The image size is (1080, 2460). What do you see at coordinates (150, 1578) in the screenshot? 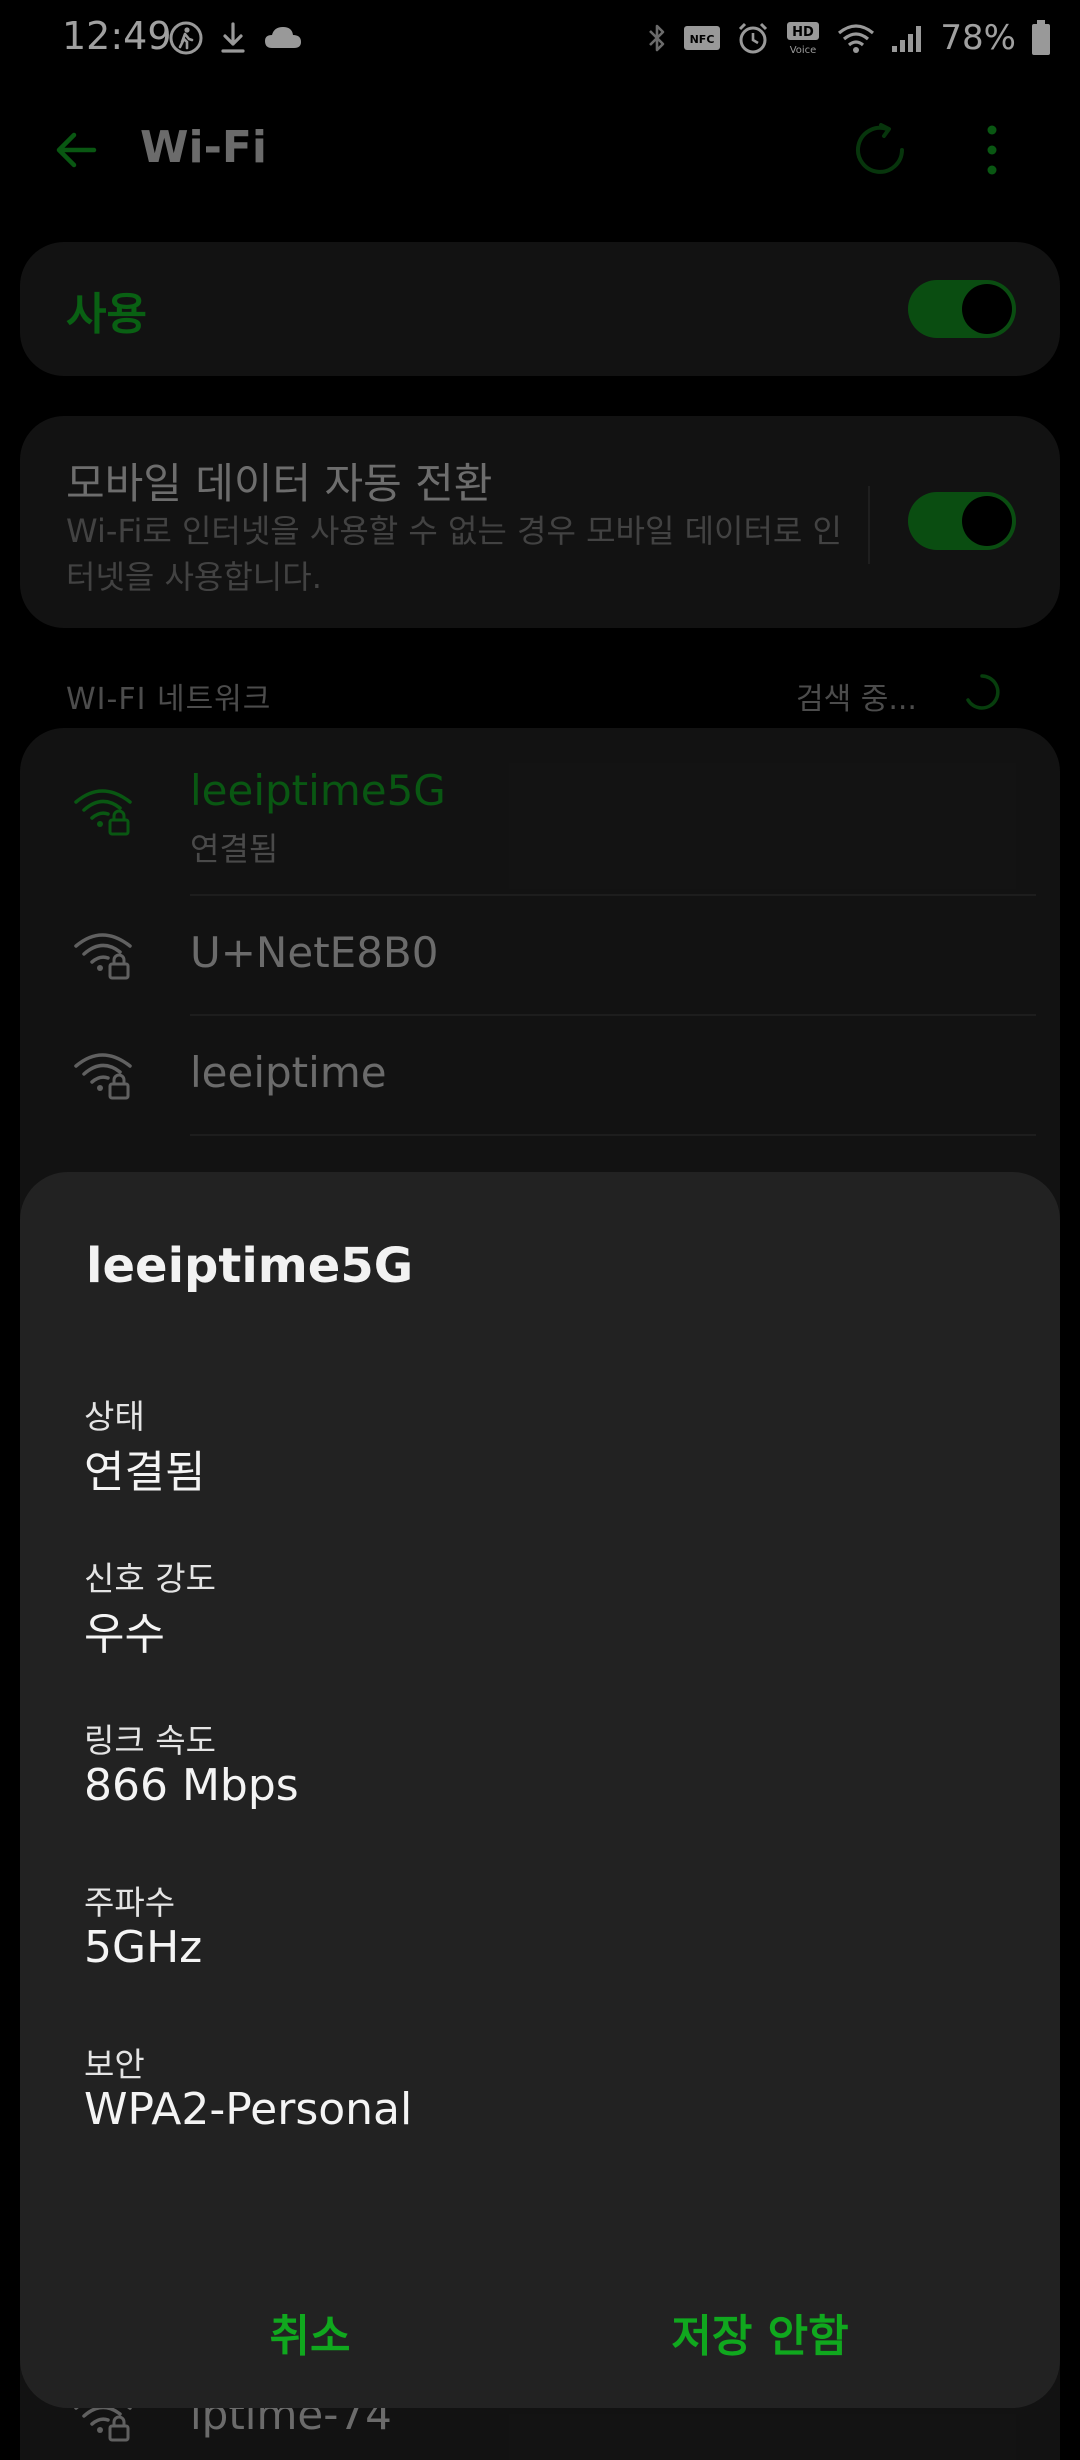
I see `signal-strength-label: 신호 강도` at bounding box center [150, 1578].